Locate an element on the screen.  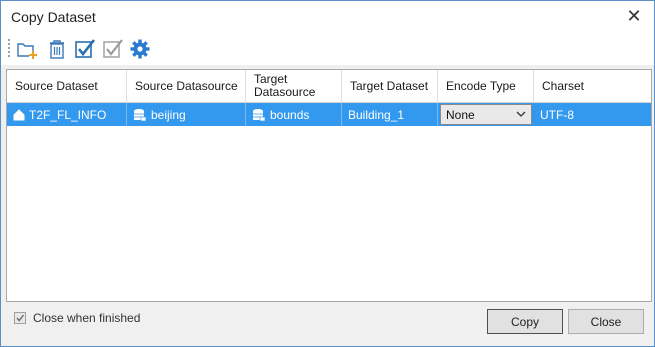
dialog-title: Copy Dataset is located at coordinates (53, 17).